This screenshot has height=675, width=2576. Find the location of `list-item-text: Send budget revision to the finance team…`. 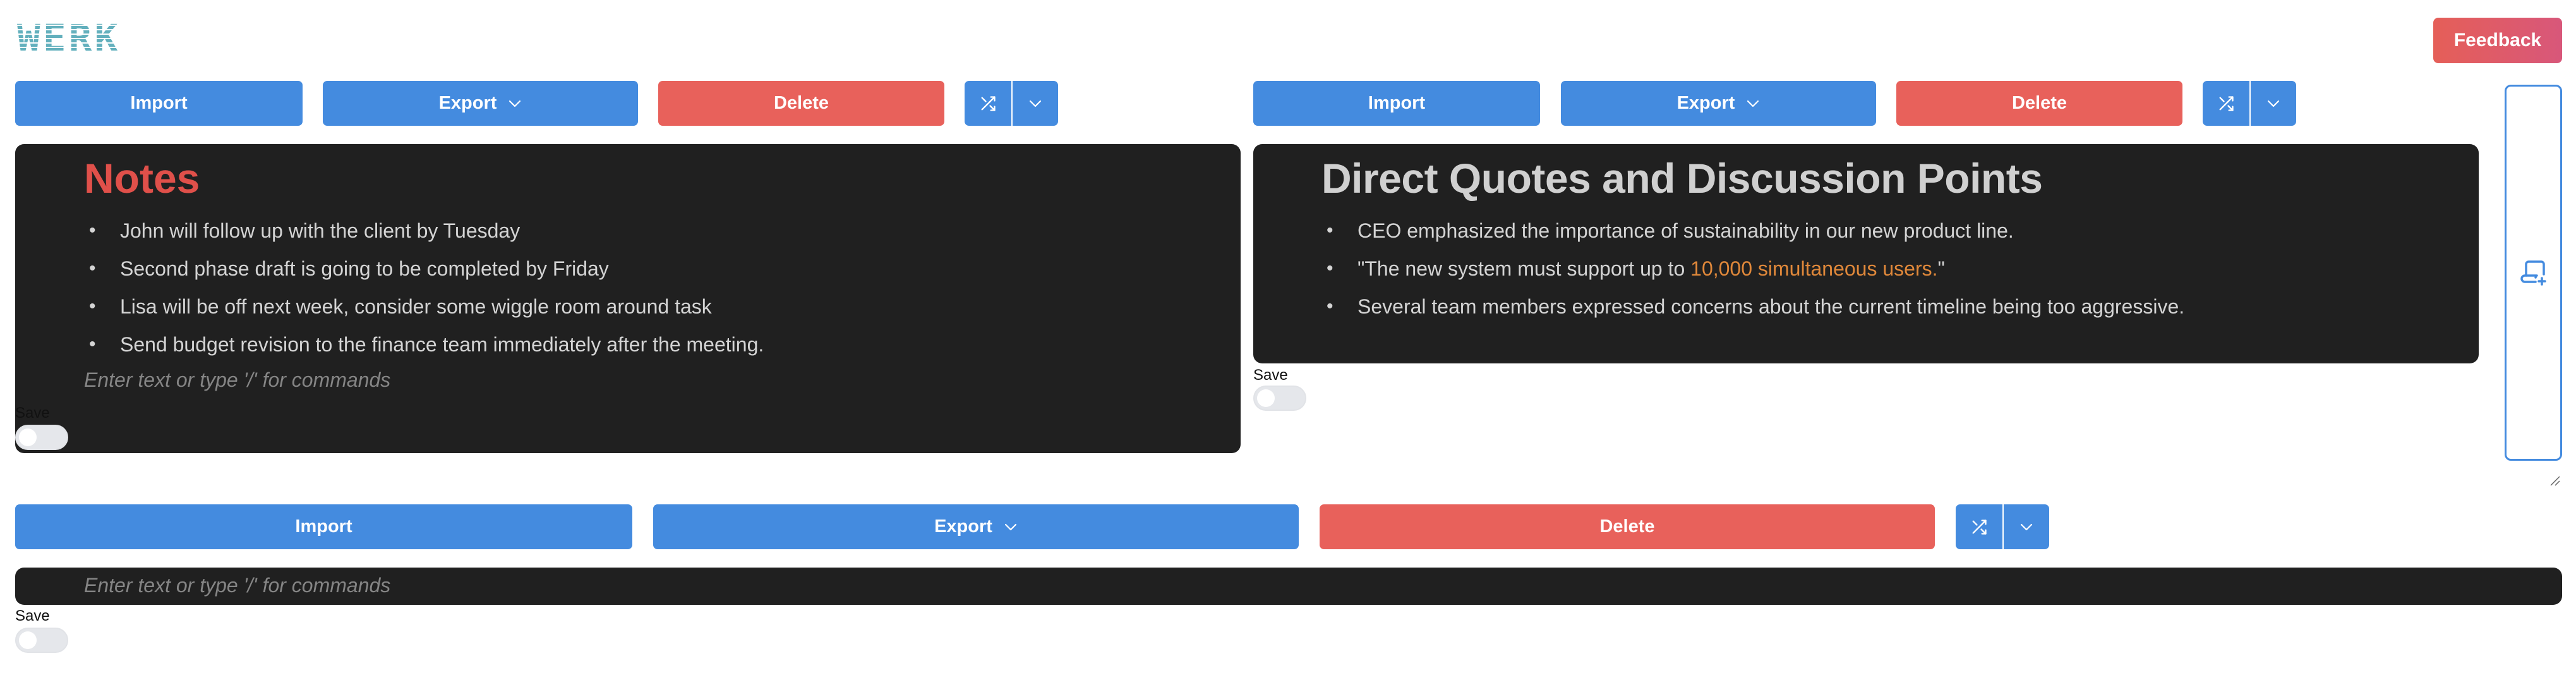

list-item-text: Send budget revision to the finance team… is located at coordinates (442, 344).